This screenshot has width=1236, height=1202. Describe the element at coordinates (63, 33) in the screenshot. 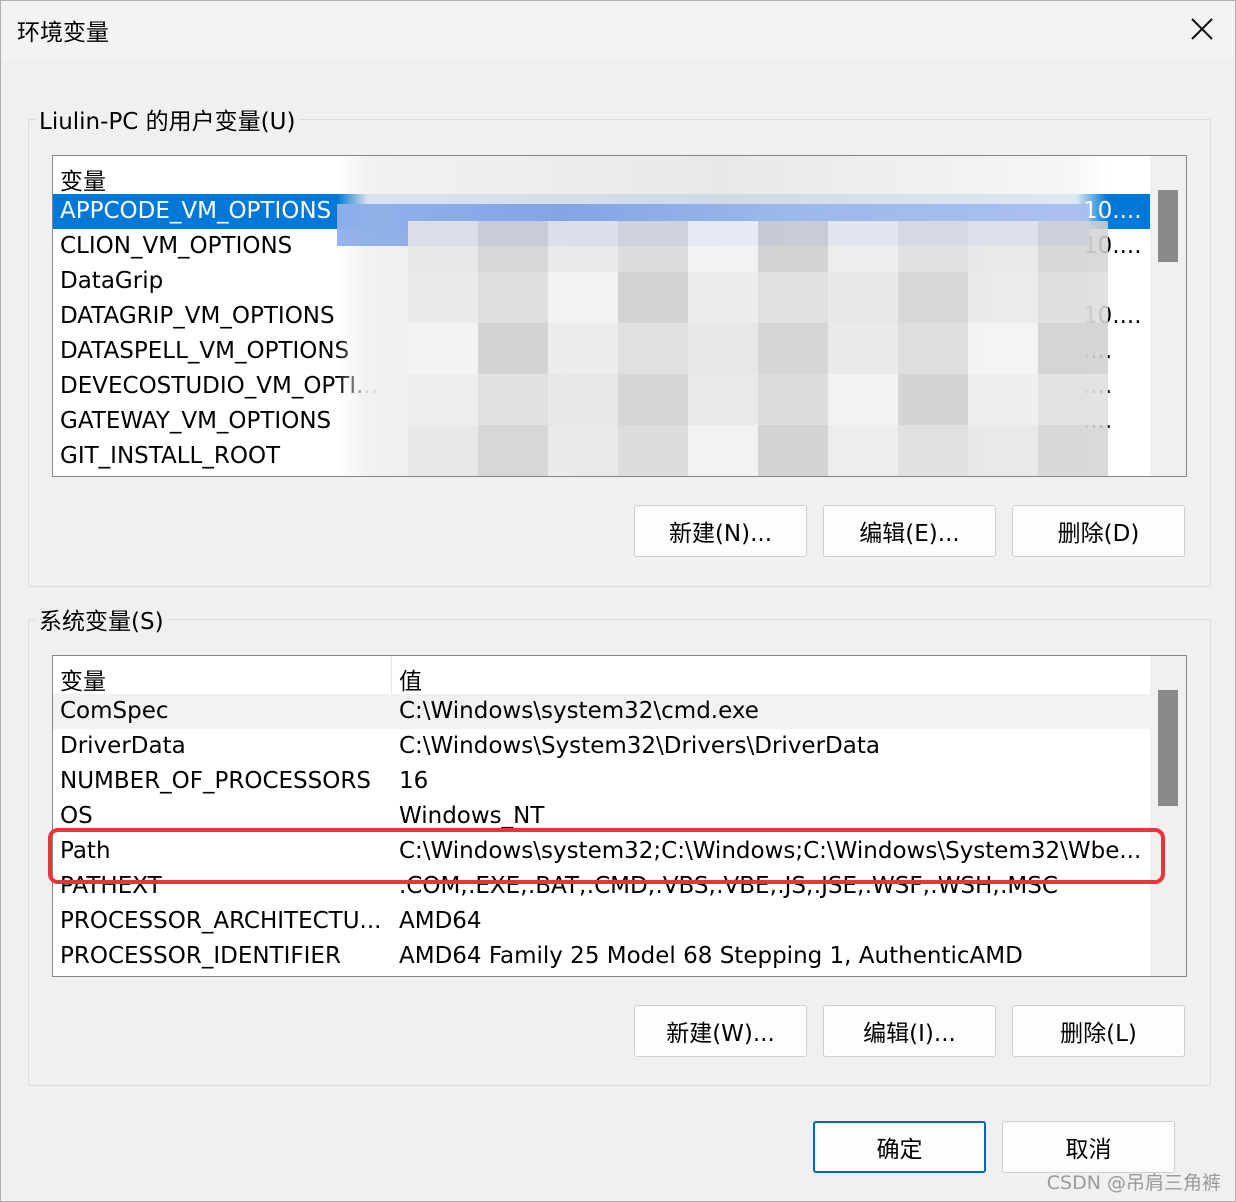

I see `window-title: 环境变量` at that location.